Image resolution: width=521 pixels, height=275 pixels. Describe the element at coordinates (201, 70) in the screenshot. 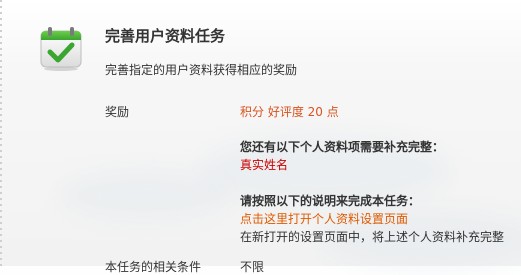

I see `task-description: 完善指定的用户资料获得相应的奖励` at that location.